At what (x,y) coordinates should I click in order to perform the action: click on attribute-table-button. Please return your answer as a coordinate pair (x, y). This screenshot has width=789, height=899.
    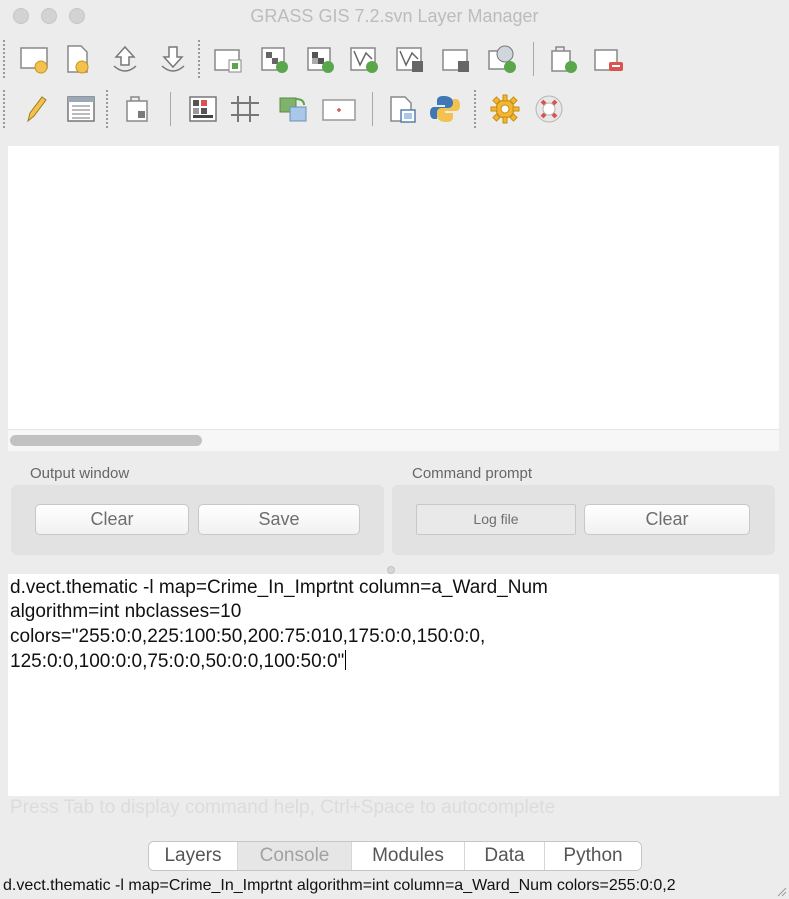
    Looking at the image, I should click on (81, 109).